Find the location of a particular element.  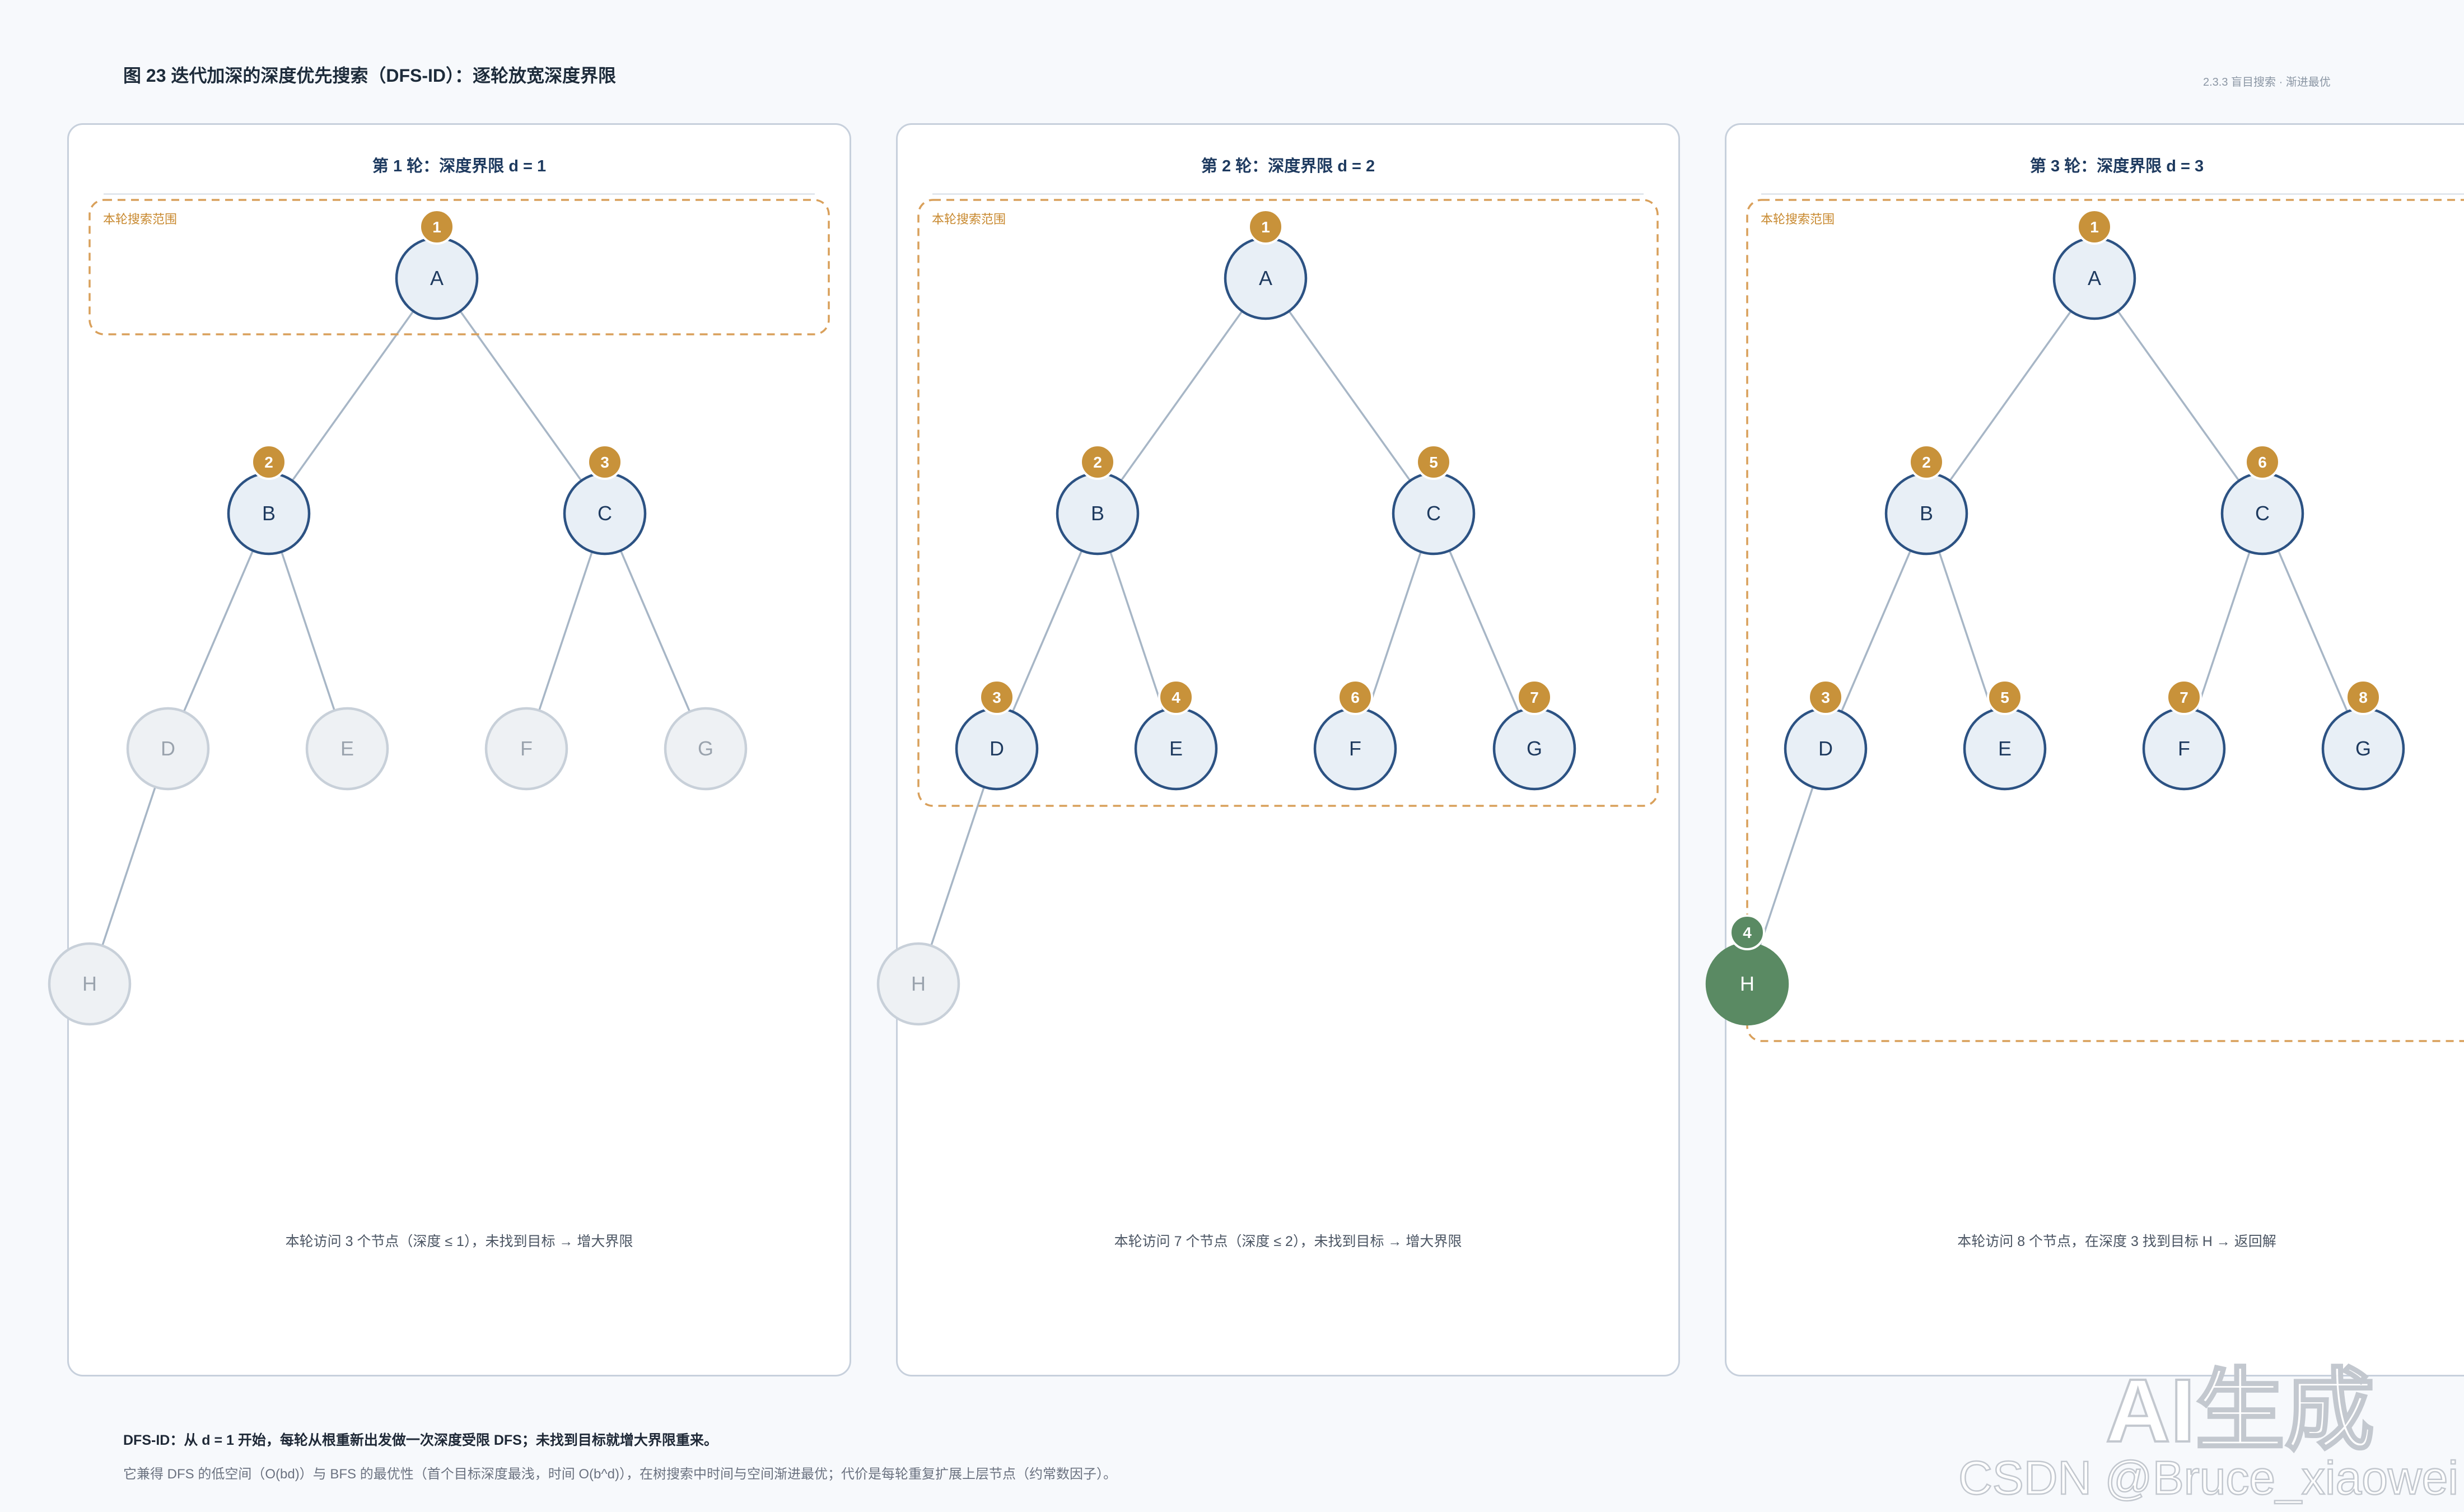

csdn-author-mark: CSDN @Bruce_xiaowei is located at coordinates (2208, 1478).